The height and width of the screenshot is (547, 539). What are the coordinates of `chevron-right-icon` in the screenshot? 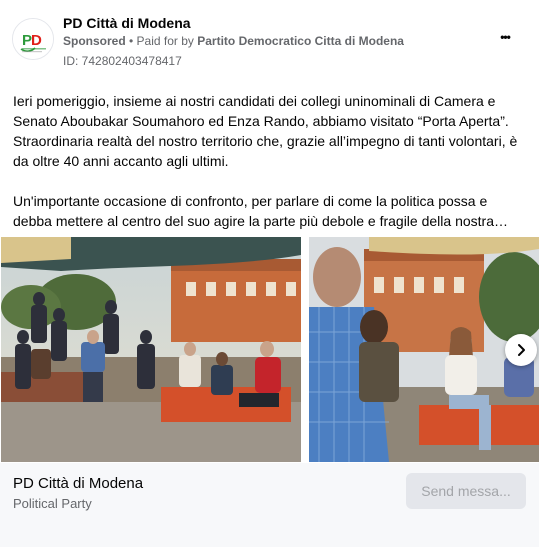 It's located at (521, 350).